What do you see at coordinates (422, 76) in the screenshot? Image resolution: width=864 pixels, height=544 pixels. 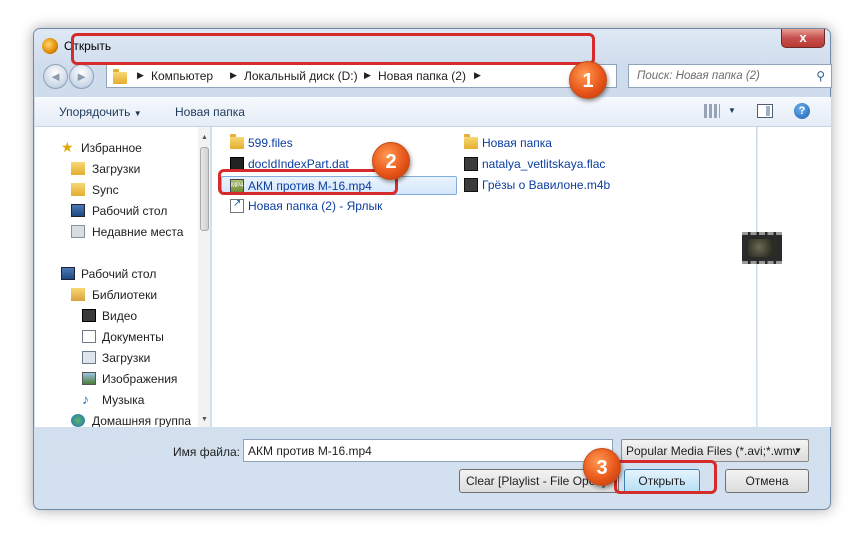 I see `breadcrumb-new-folder-2: Новая папка (2)` at bounding box center [422, 76].